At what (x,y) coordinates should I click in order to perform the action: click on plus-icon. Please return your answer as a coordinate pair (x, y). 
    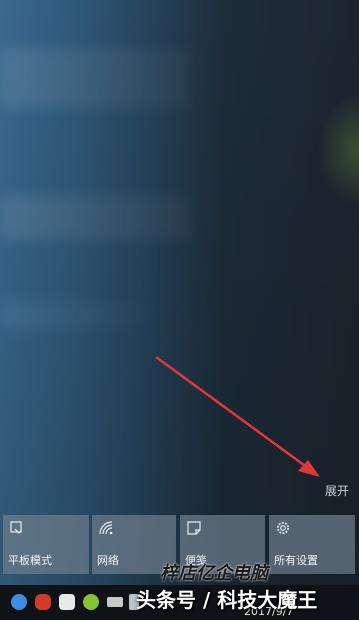
    Looking at the image, I should click on (91, 602).